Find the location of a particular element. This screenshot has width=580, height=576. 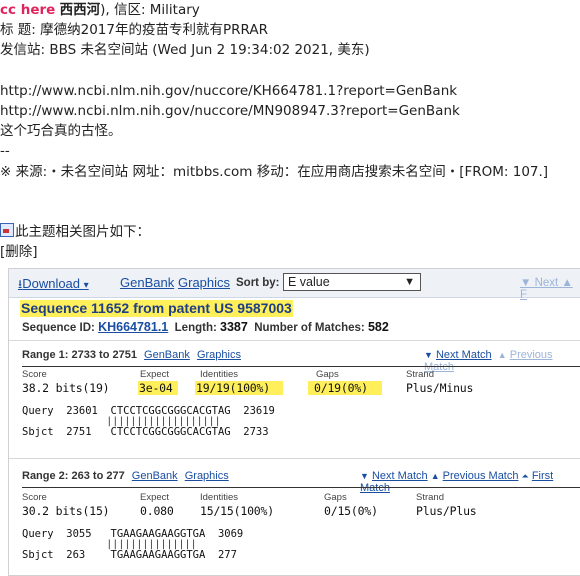

gaps-value: 0/19(0%) is located at coordinates (345, 388).